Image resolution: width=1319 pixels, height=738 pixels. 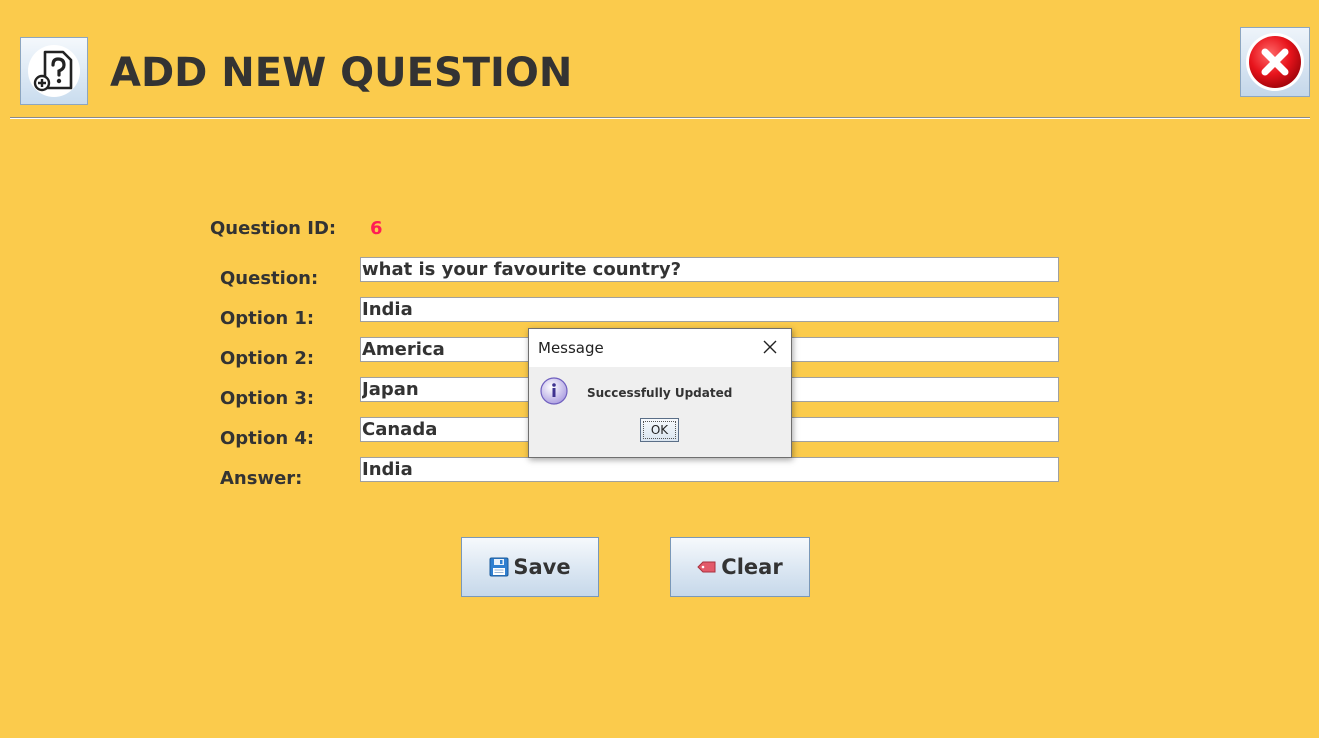 What do you see at coordinates (542, 567) in the screenshot?
I see `save-button-label: Save` at bounding box center [542, 567].